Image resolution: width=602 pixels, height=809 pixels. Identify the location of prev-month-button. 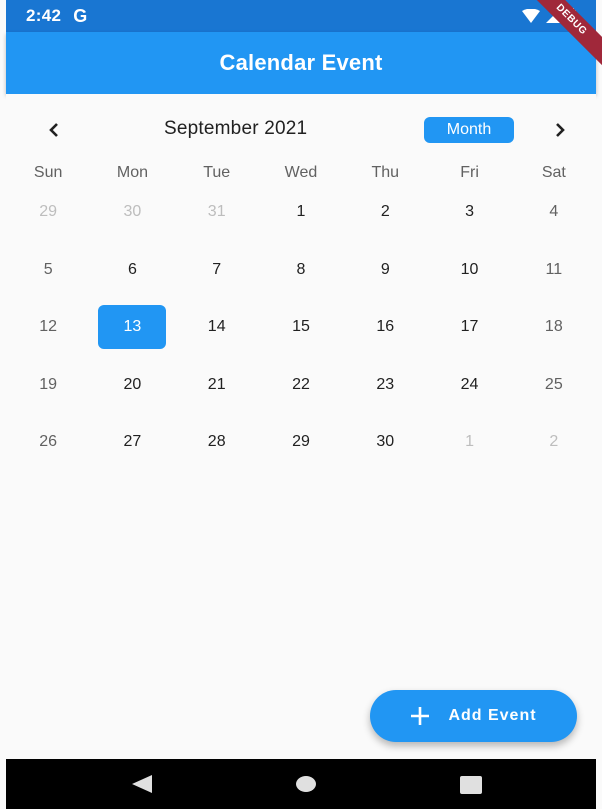
(54, 130).